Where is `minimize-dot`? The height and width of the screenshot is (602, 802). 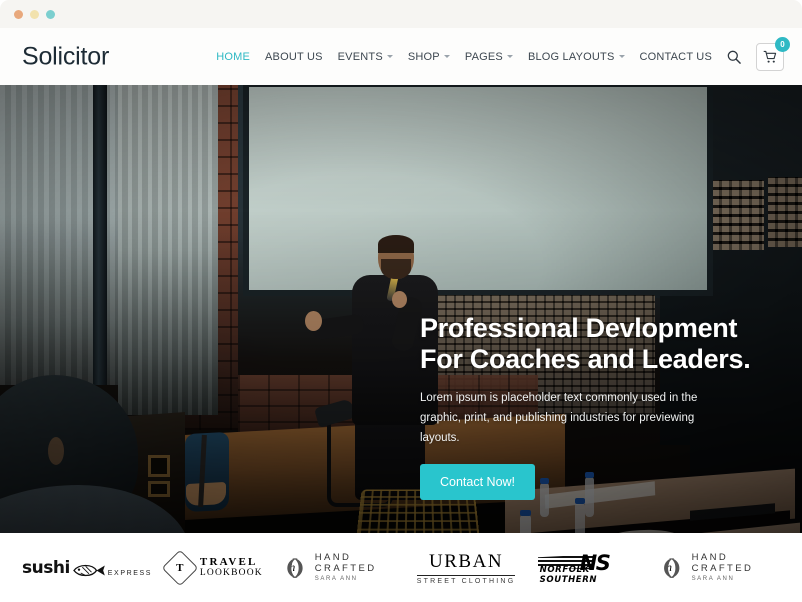
minimize-dot is located at coordinates (34, 14).